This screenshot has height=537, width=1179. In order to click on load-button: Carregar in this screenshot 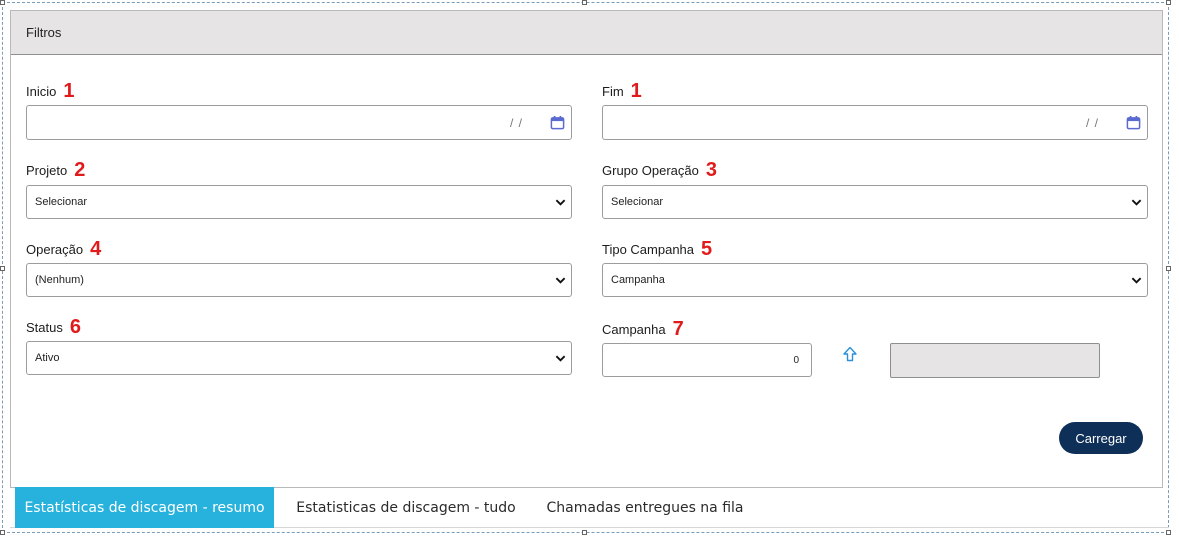, I will do `click(1101, 438)`.